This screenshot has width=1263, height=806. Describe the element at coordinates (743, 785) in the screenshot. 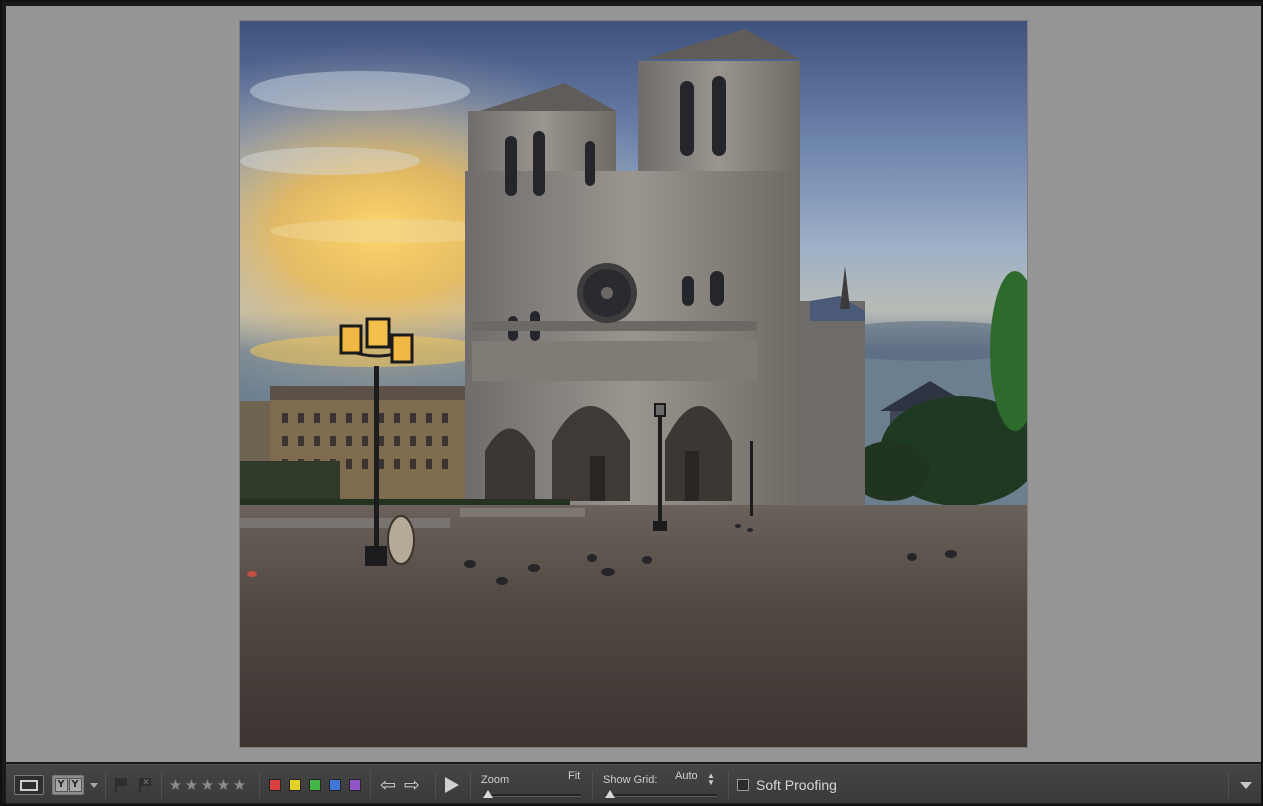

I see `soft-proofing-checkbox` at that location.